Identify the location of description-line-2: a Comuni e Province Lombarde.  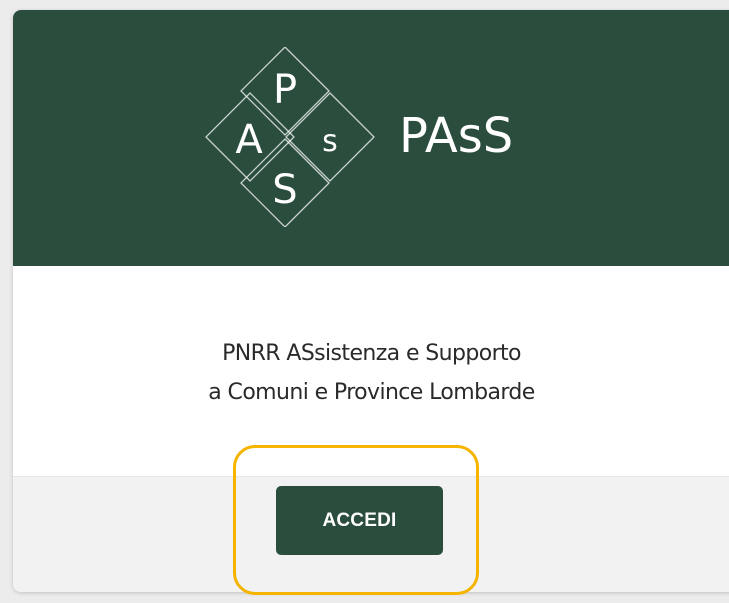
(371, 392).